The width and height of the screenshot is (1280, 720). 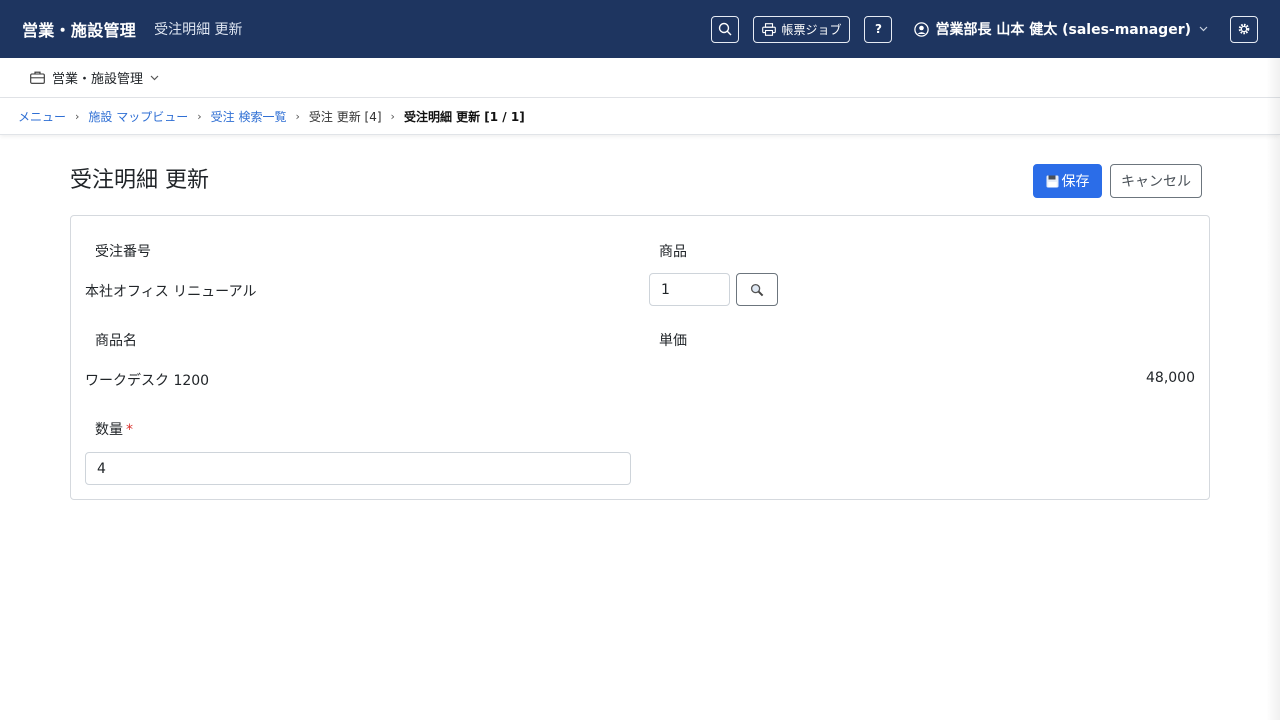 I want to click on product-label: 商品, so click(x=673, y=252).